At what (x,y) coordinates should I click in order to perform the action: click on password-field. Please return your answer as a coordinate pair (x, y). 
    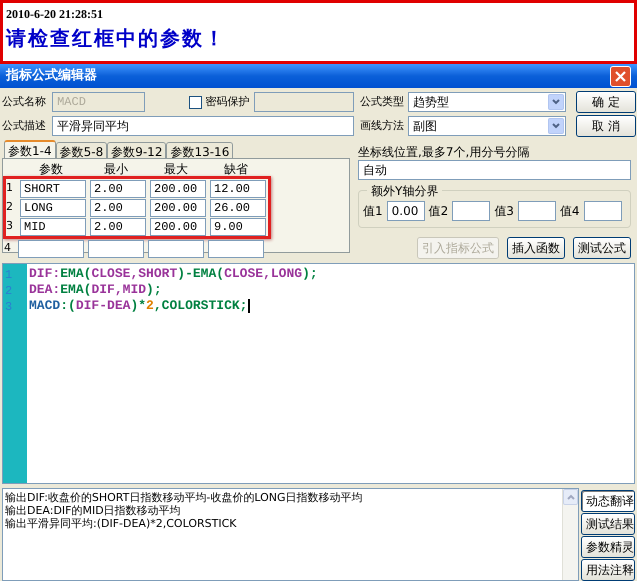
    Looking at the image, I should click on (304, 102).